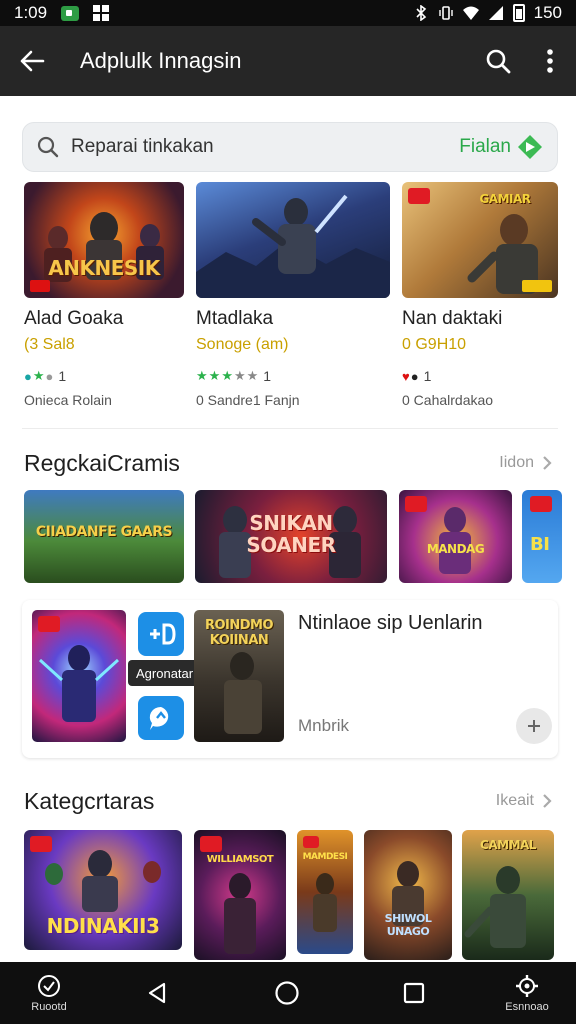  Describe the element at coordinates (102, 462) in the screenshot. I see `section-title: RegckaiCramis` at that location.